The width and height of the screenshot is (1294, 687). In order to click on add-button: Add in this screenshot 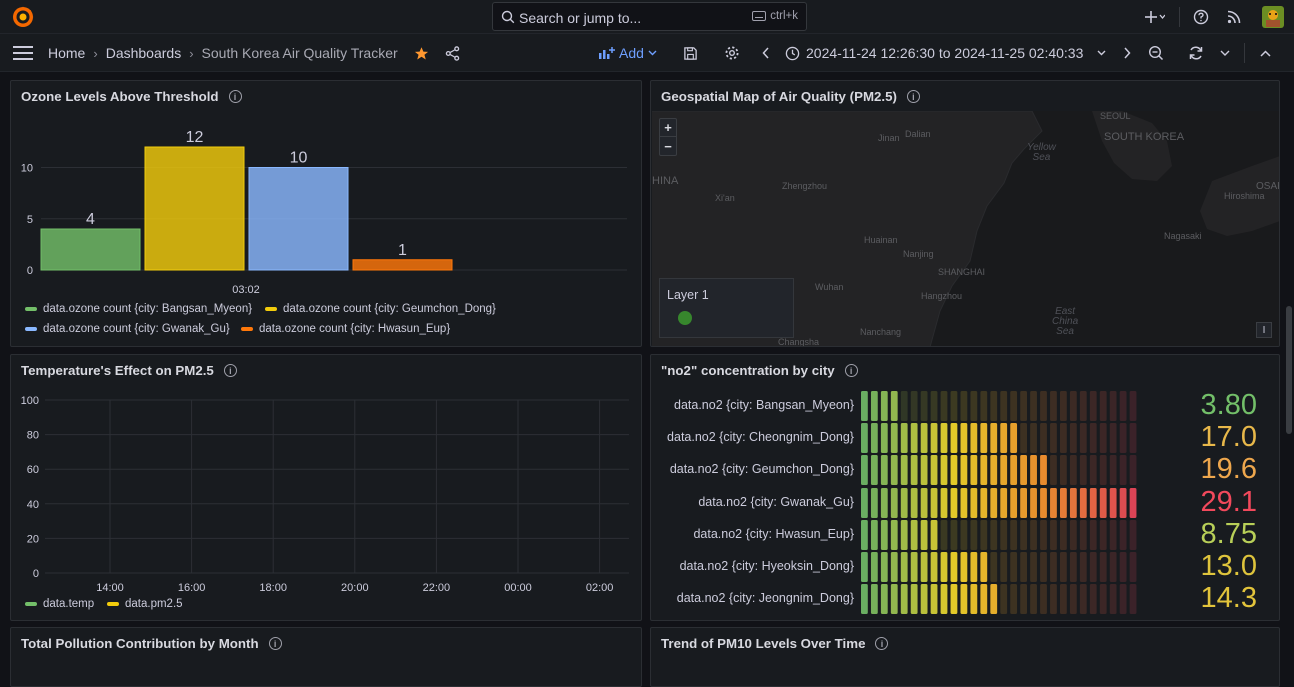, I will do `click(628, 53)`.